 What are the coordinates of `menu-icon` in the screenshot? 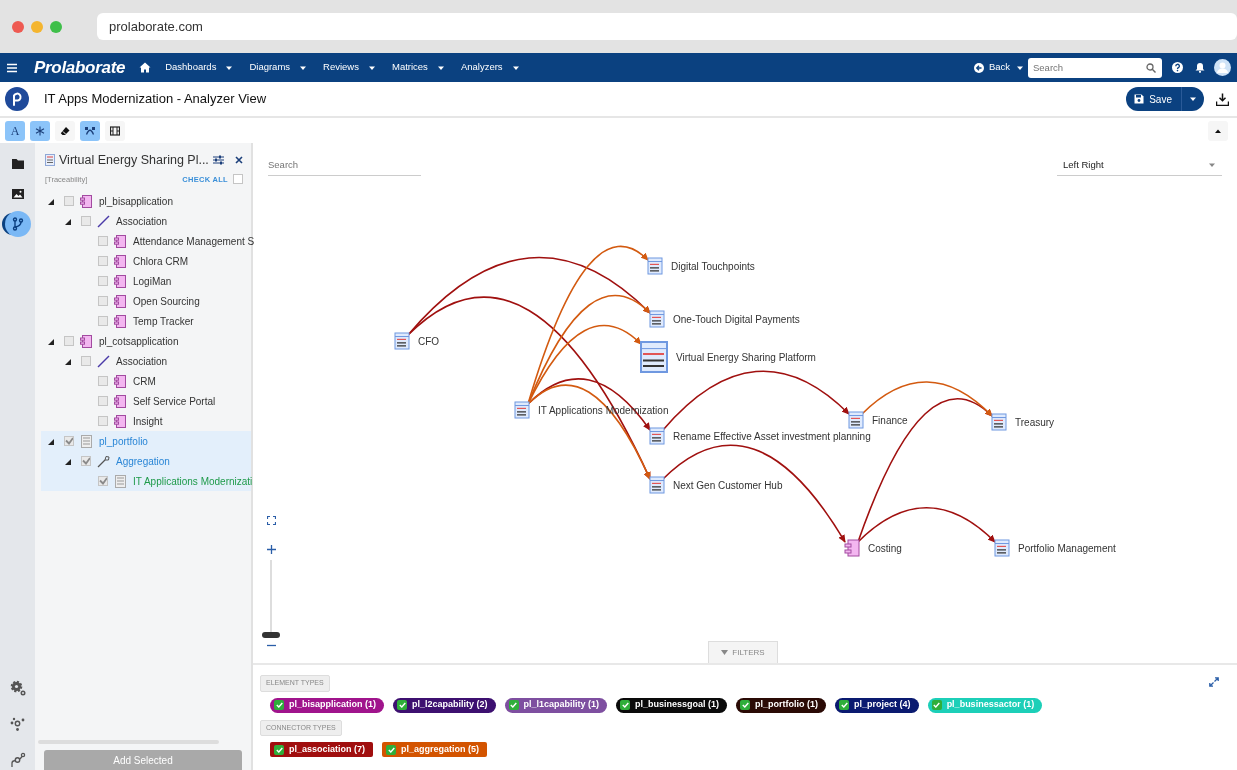 It's located at (12, 67).